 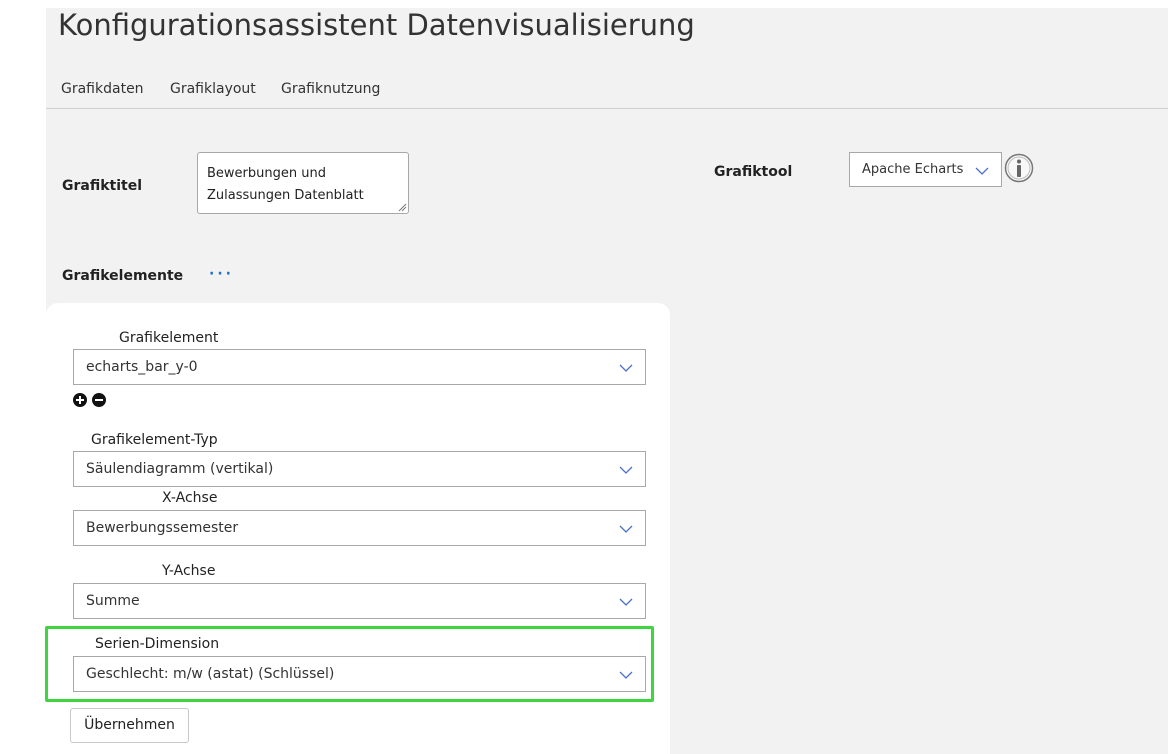 I want to click on grafiktitel-textarea: Bewerbungen und Zulassungen Datenblatt, so click(x=303, y=183).